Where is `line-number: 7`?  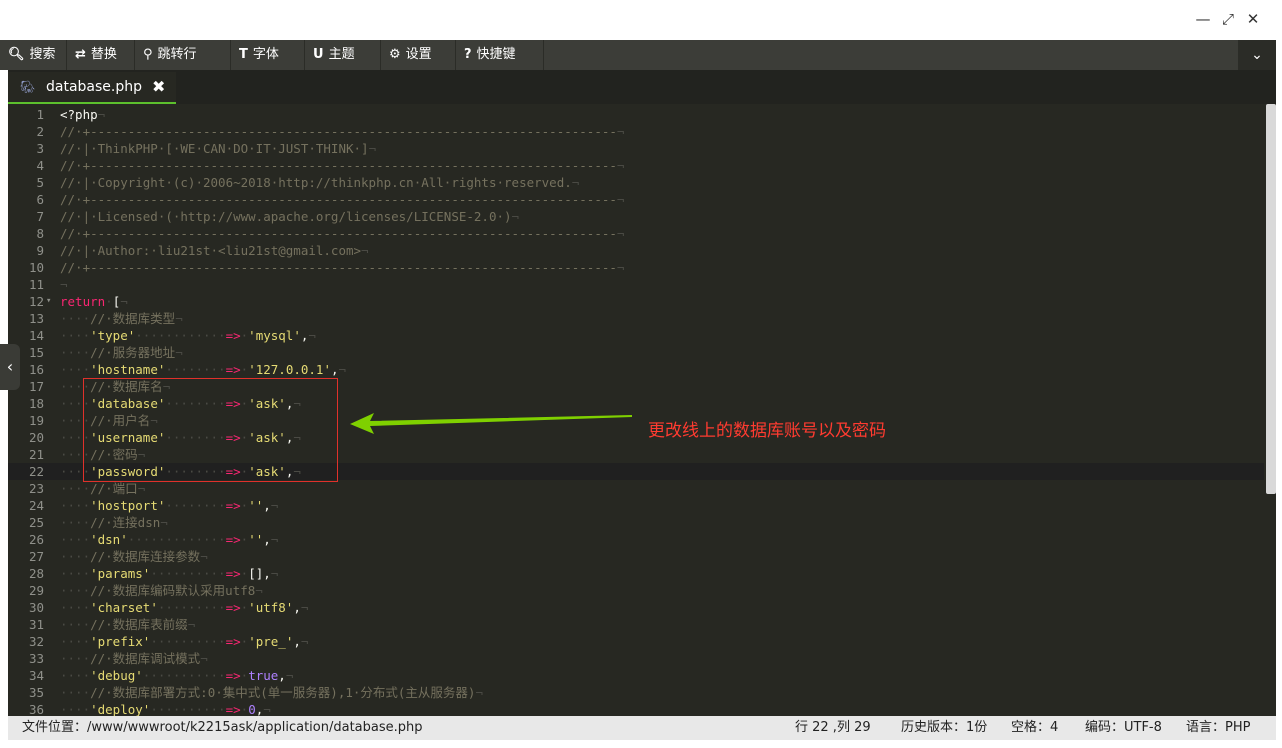
line-number: 7 is located at coordinates (40, 216).